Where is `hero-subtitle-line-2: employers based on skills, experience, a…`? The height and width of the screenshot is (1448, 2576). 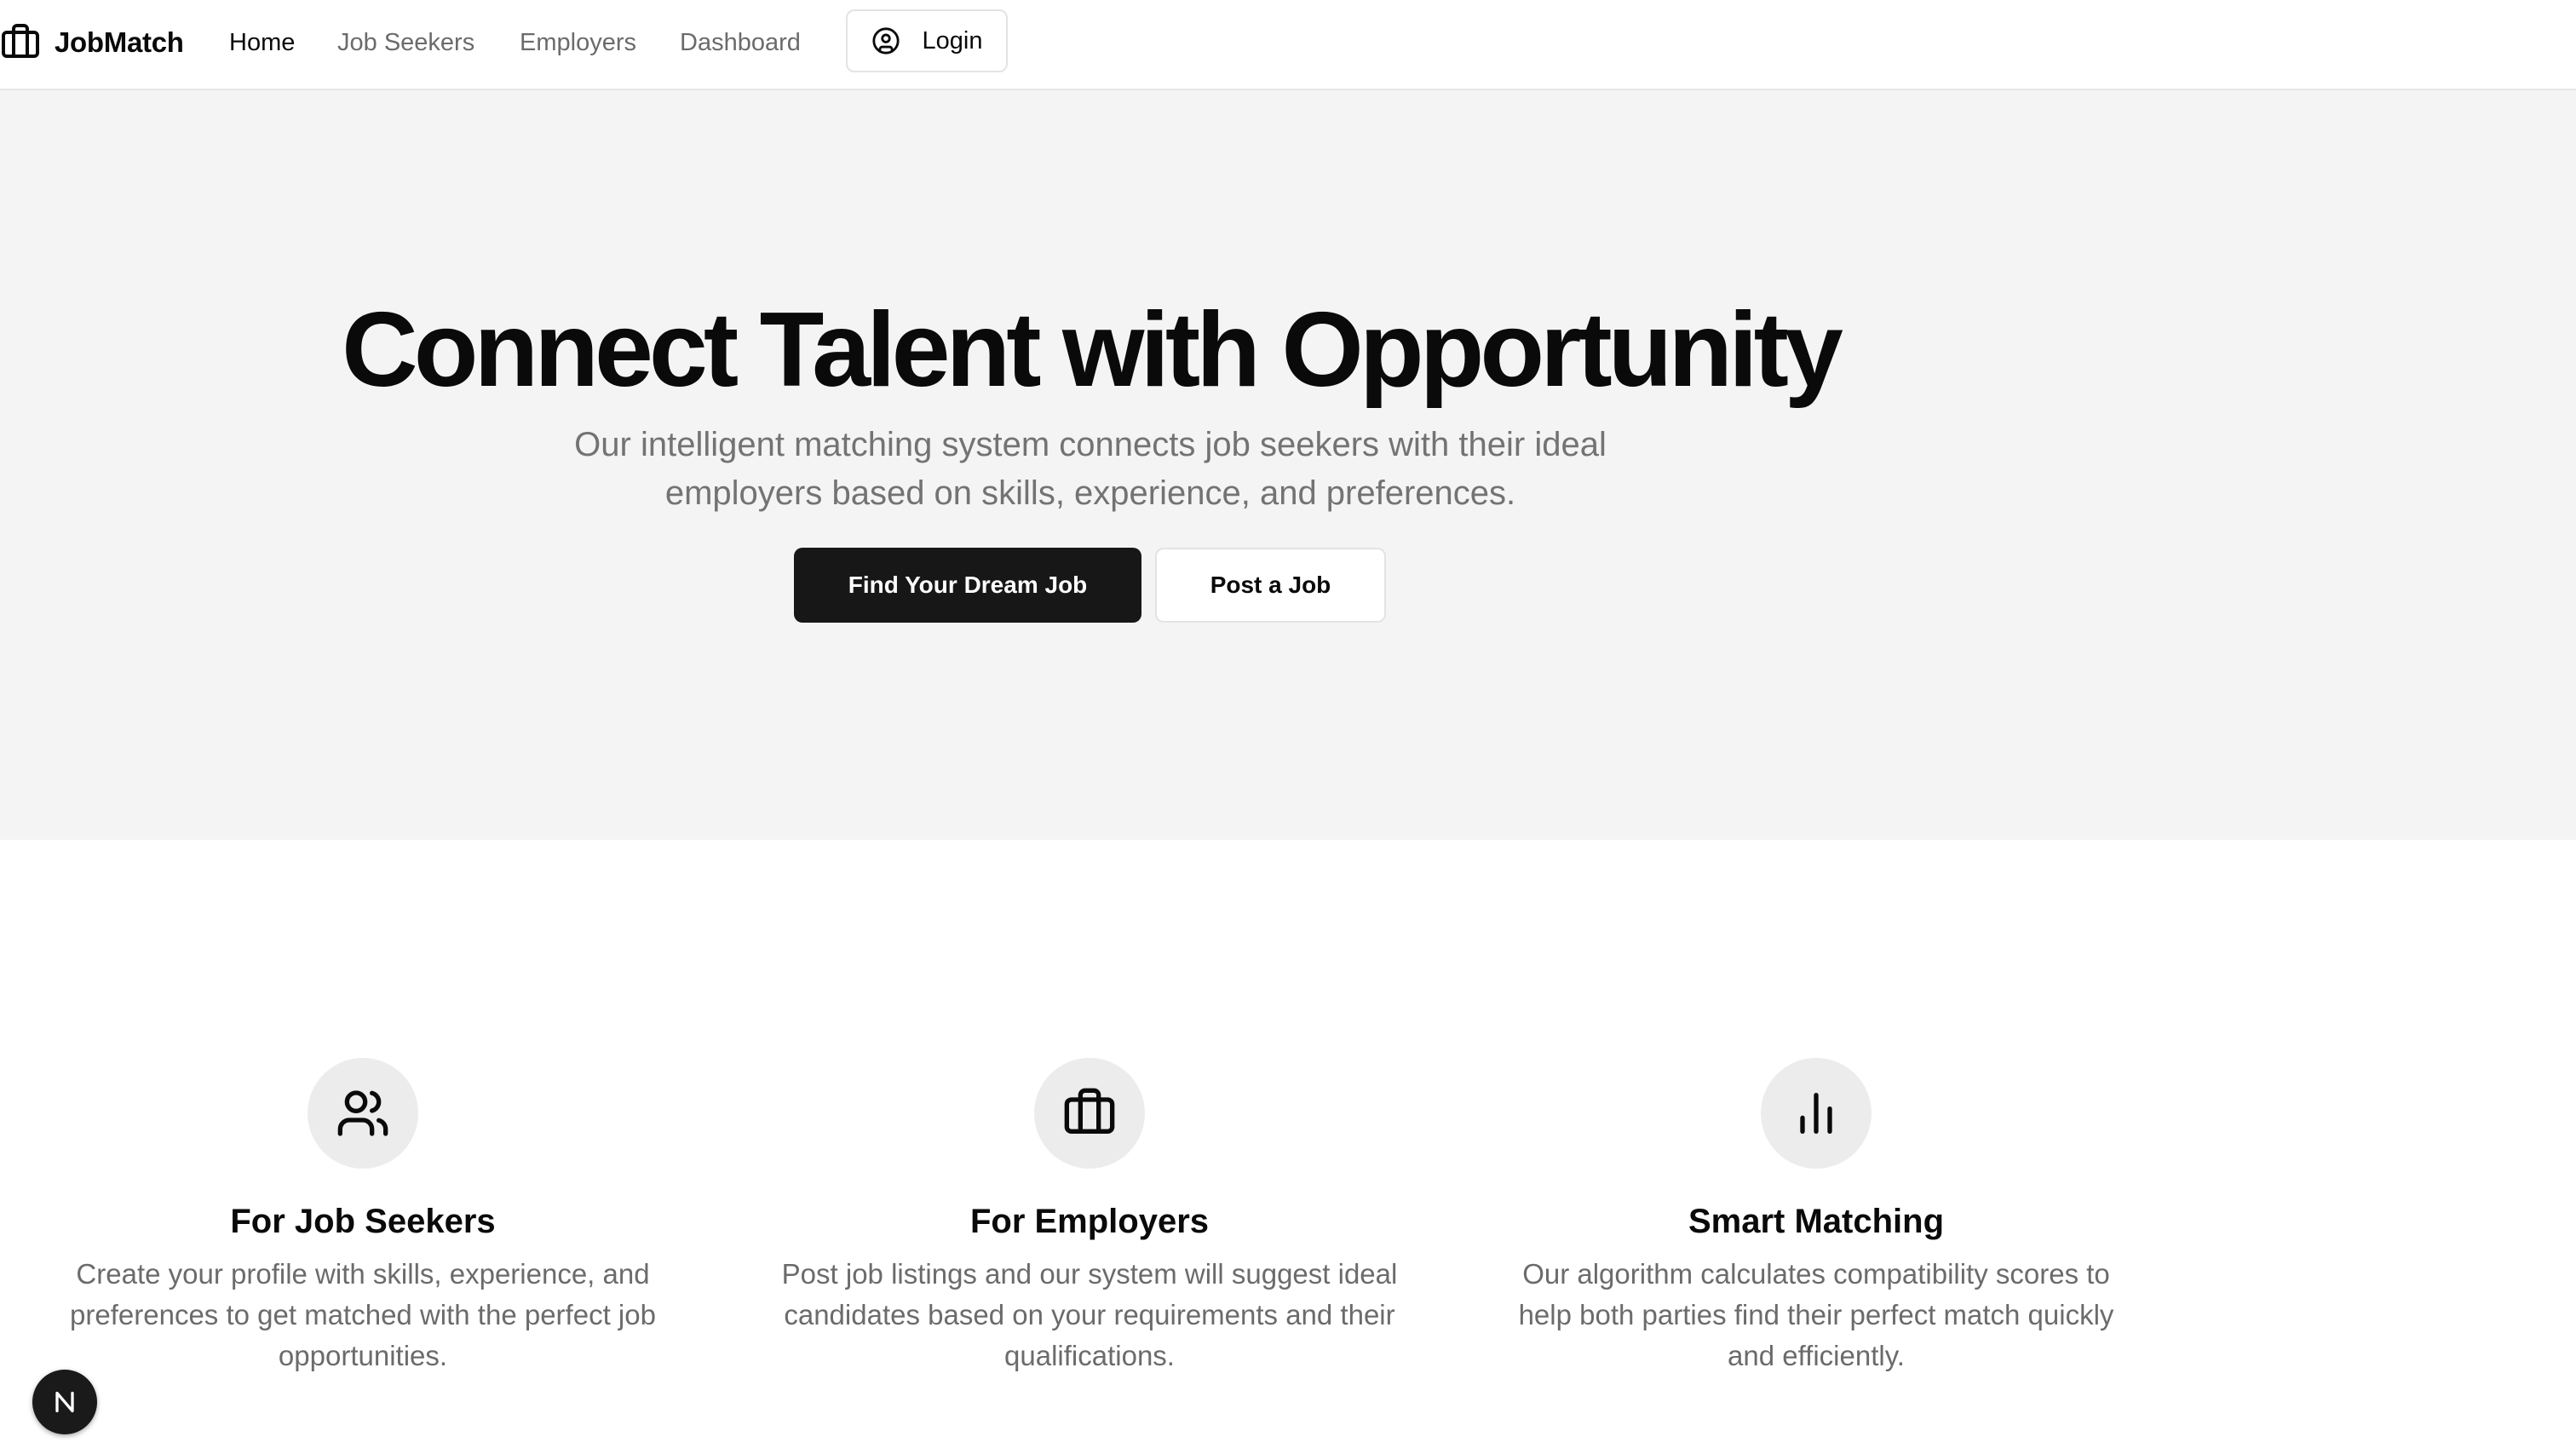
hero-subtitle-line-2: employers based on skills, experience, a… is located at coordinates (1090, 493).